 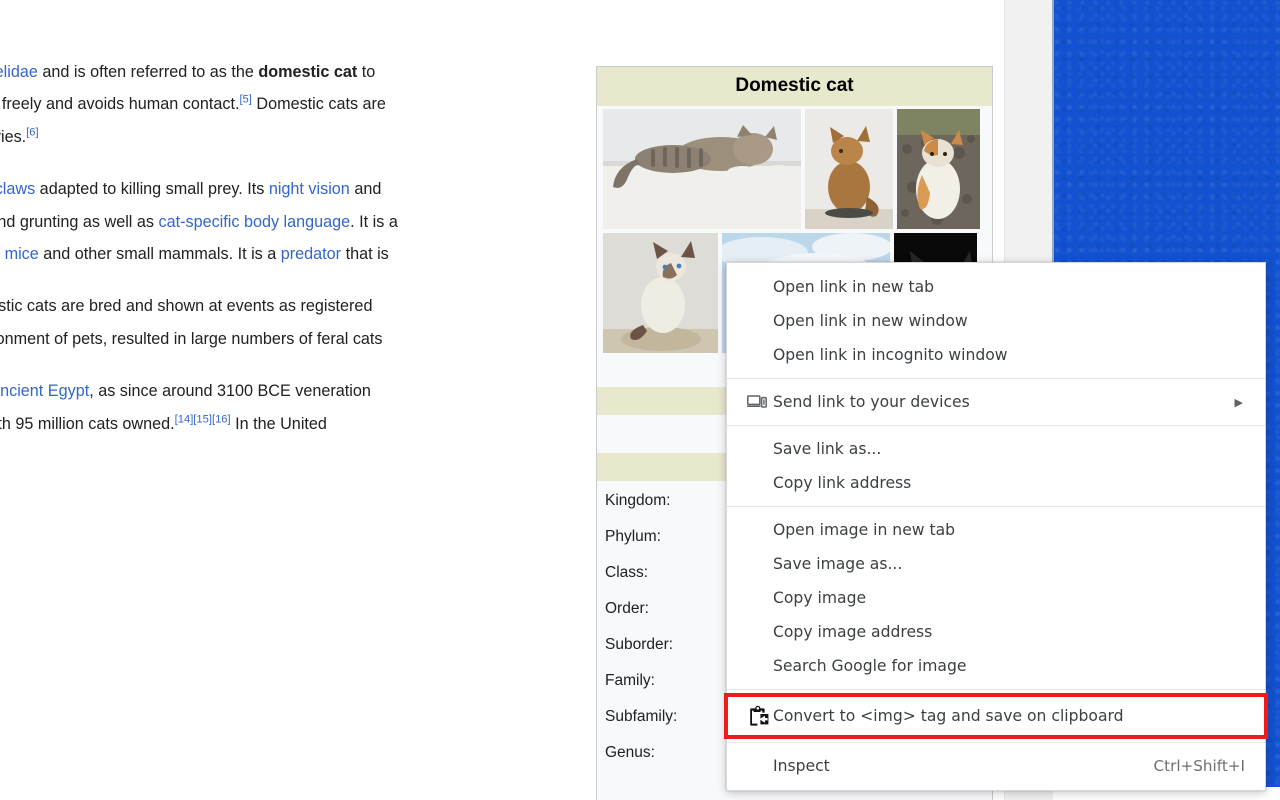 I want to click on menu-item-copy-link-address: Copy link address, so click(x=996, y=483).